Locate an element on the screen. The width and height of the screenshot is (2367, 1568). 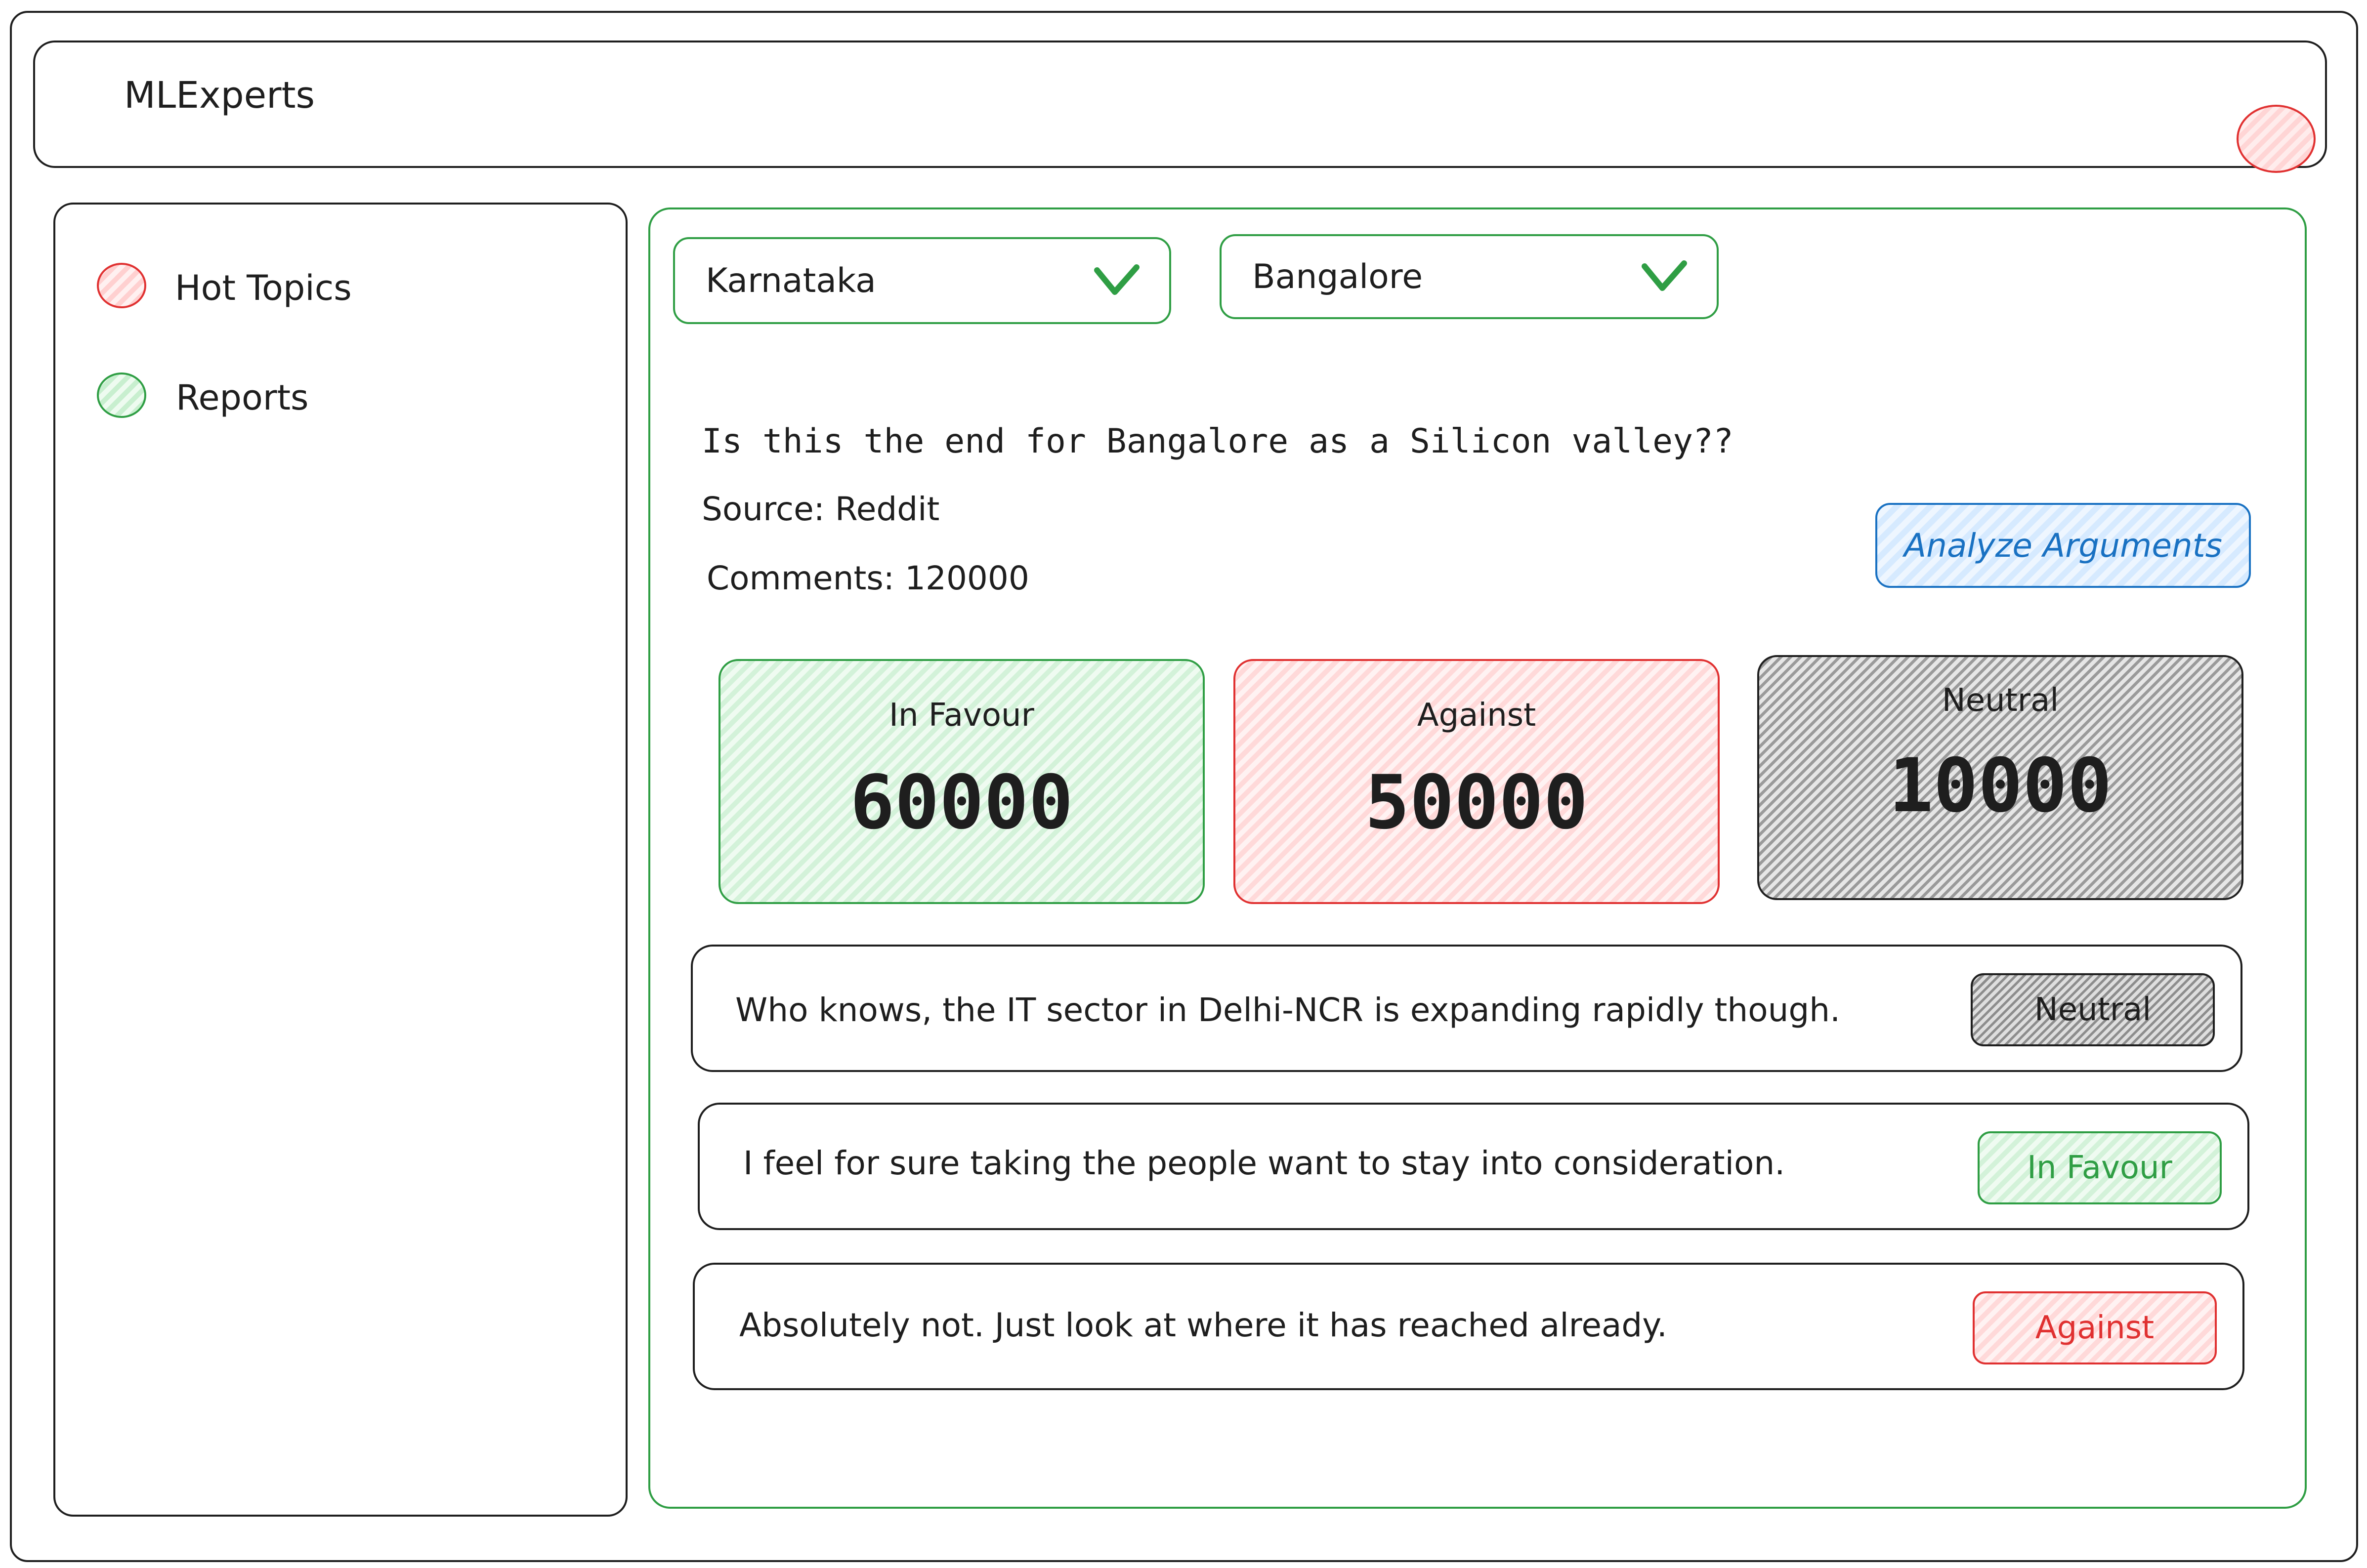
neutral-tag: Neutral is located at coordinates (2093, 1009).